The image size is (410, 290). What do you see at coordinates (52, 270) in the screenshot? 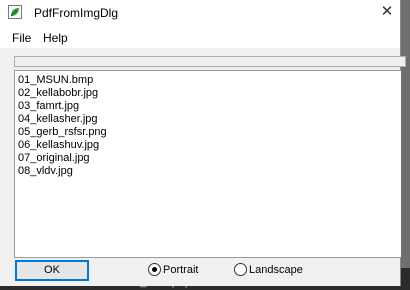
I see `ok-button: OK` at bounding box center [52, 270].